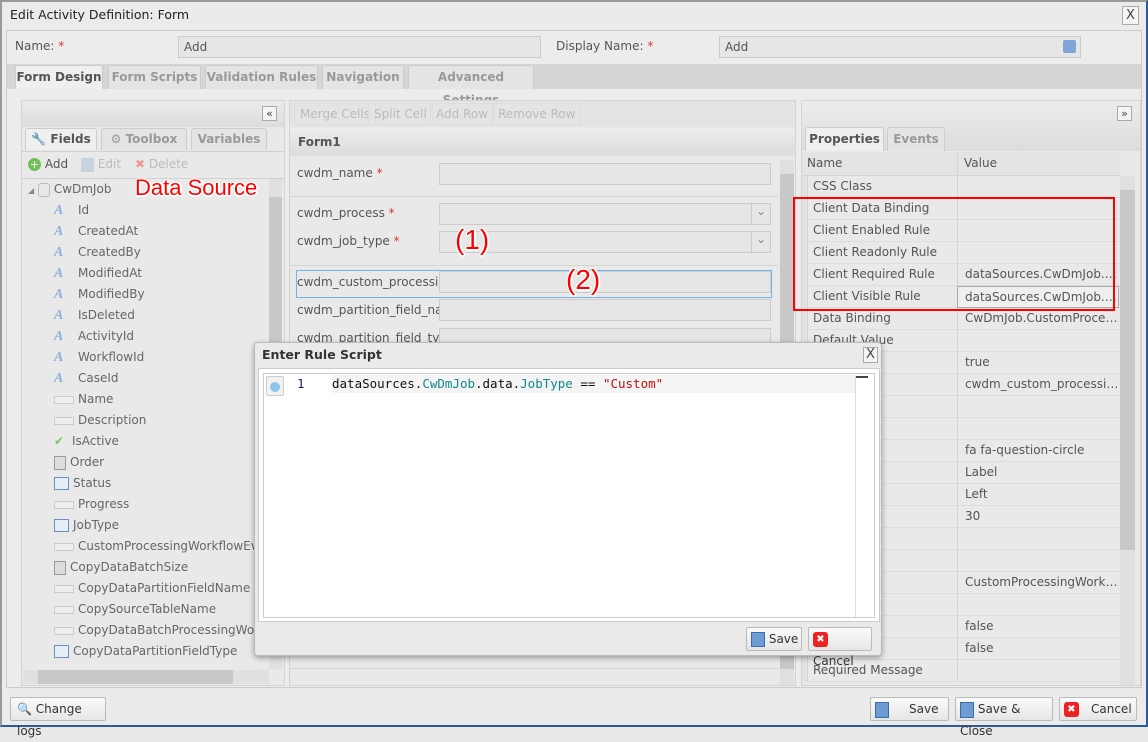  I want to click on property-value: 30, so click(1038, 517).